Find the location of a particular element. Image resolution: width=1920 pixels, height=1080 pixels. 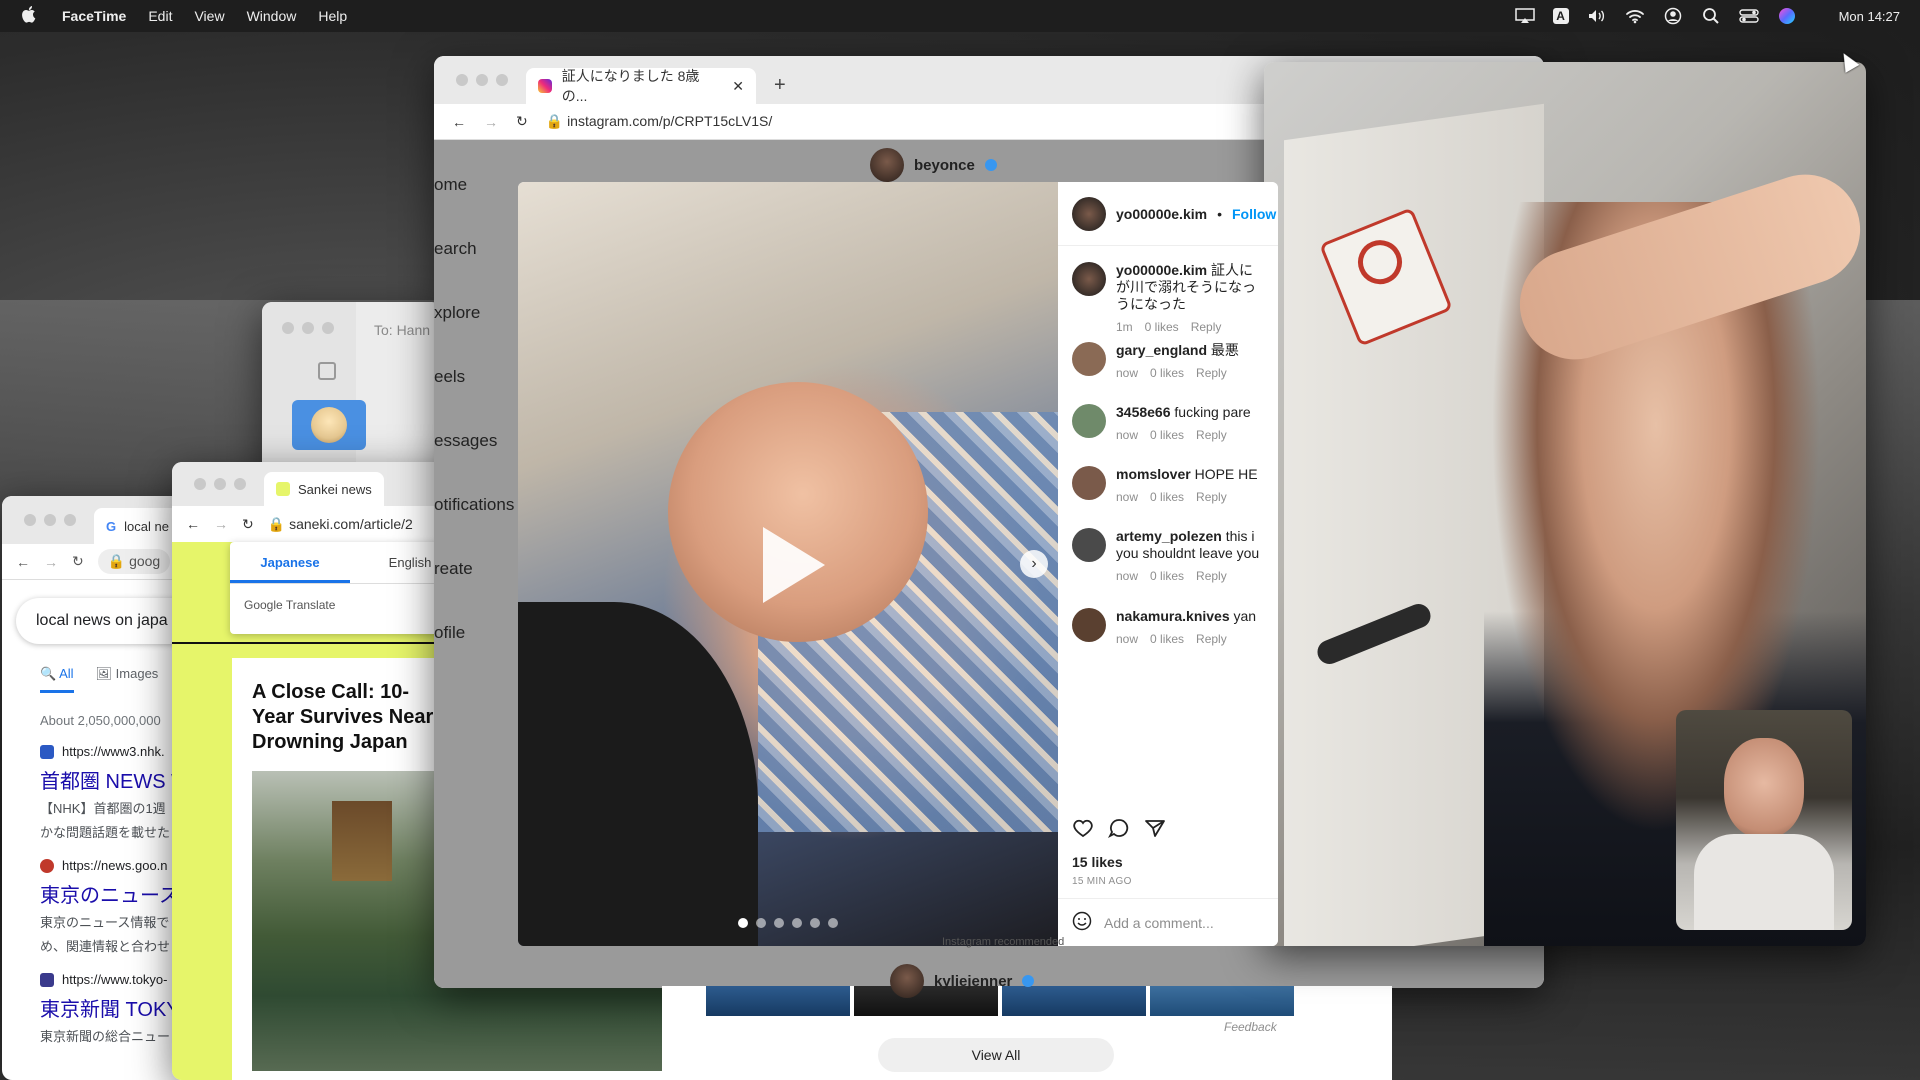

compose-icon is located at coordinates (327, 371).